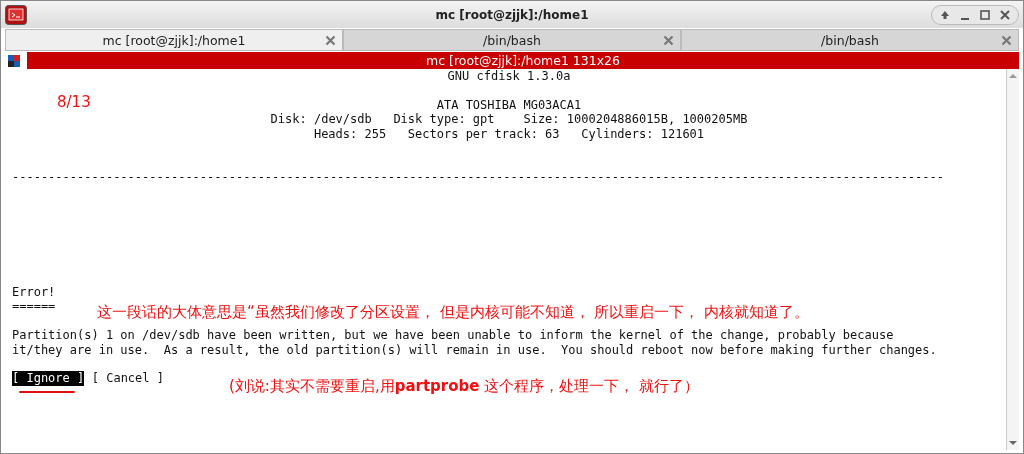 The width and height of the screenshot is (1024, 454). Describe the element at coordinates (16, 14) in the screenshot. I see `app-icon` at that location.